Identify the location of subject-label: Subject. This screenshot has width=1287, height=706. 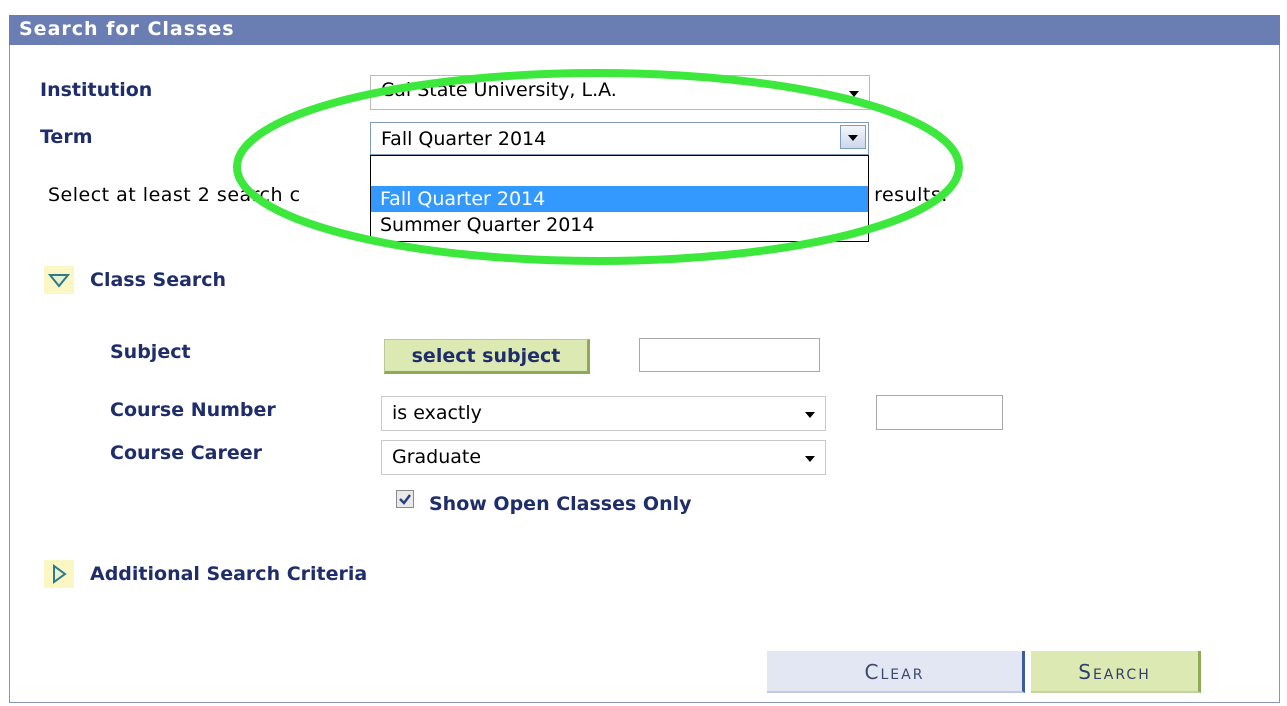
(150, 352).